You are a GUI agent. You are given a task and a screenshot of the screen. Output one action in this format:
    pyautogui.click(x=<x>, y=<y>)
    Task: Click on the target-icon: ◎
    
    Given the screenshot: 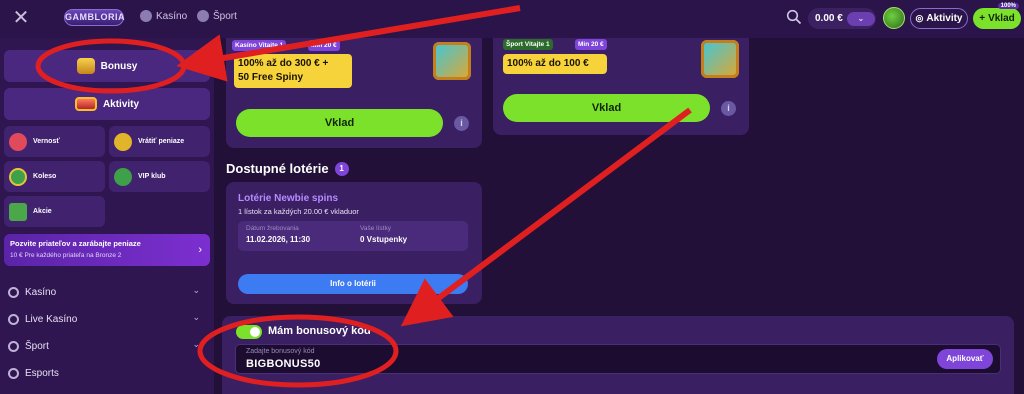 What is the action you would take?
    pyautogui.click(x=919, y=18)
    